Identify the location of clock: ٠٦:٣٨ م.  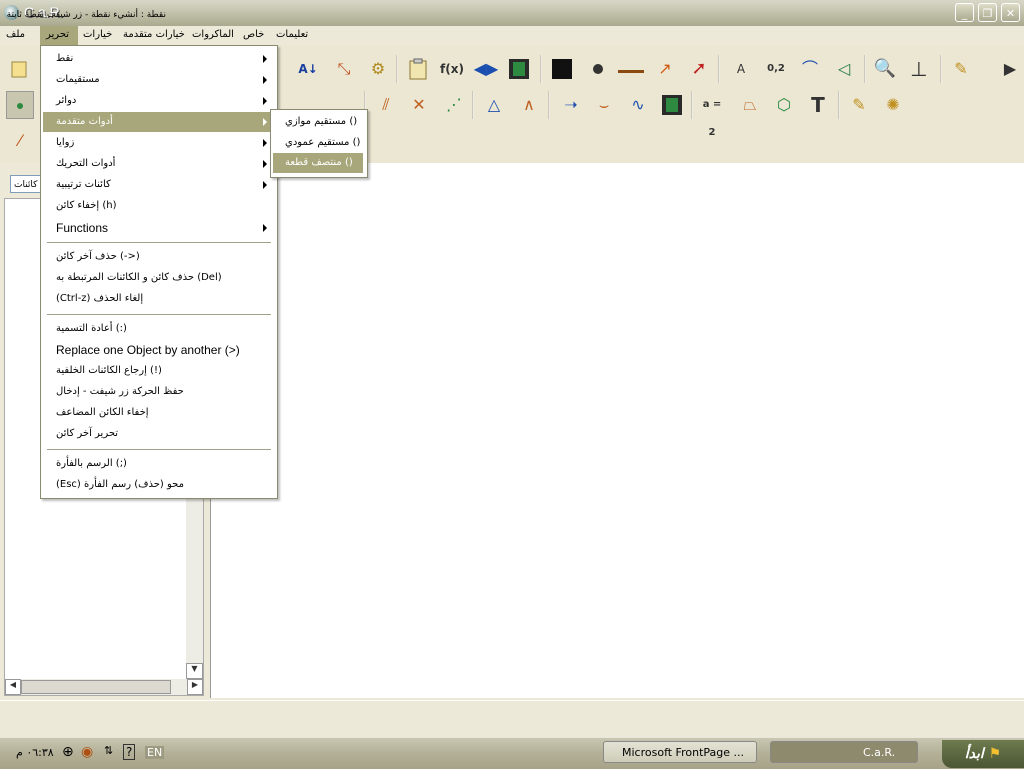
(35, 752).